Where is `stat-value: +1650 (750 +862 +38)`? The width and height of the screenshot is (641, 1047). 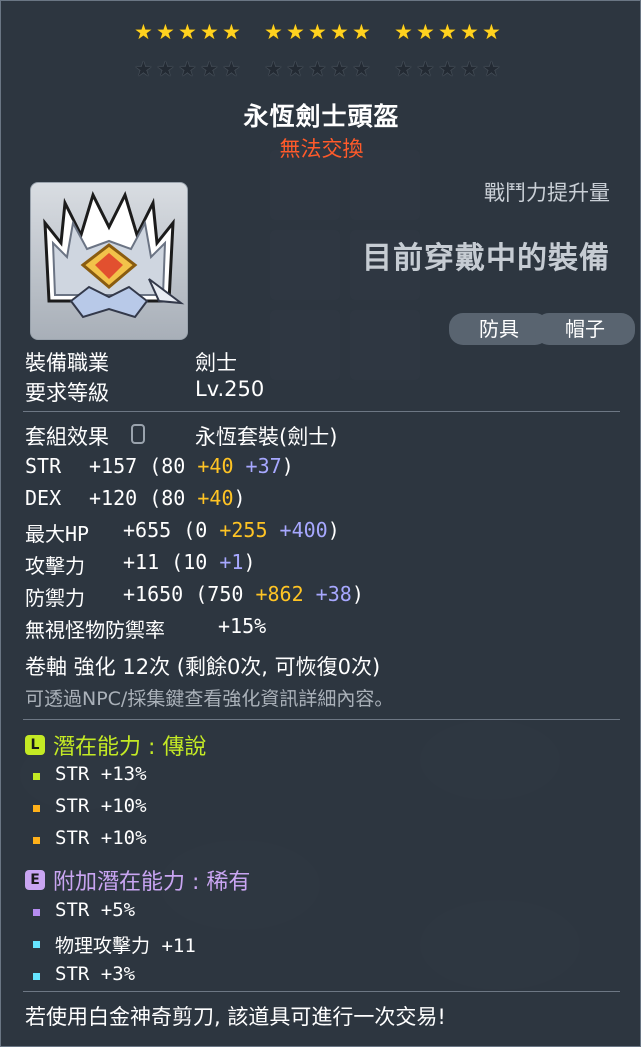 stat-value: +1650 (750 +862 +38) is located at coordinates (243, 594).